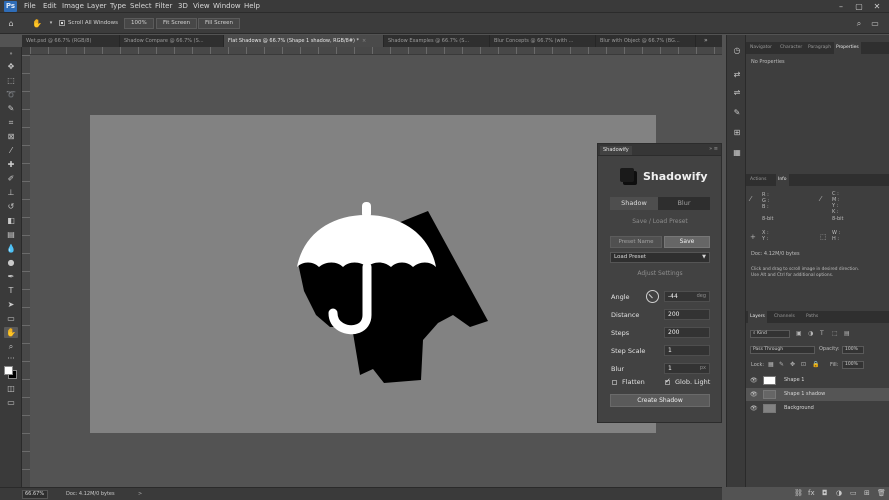  I want to click on filter-smart-icon: ▤, so click(847, 334).